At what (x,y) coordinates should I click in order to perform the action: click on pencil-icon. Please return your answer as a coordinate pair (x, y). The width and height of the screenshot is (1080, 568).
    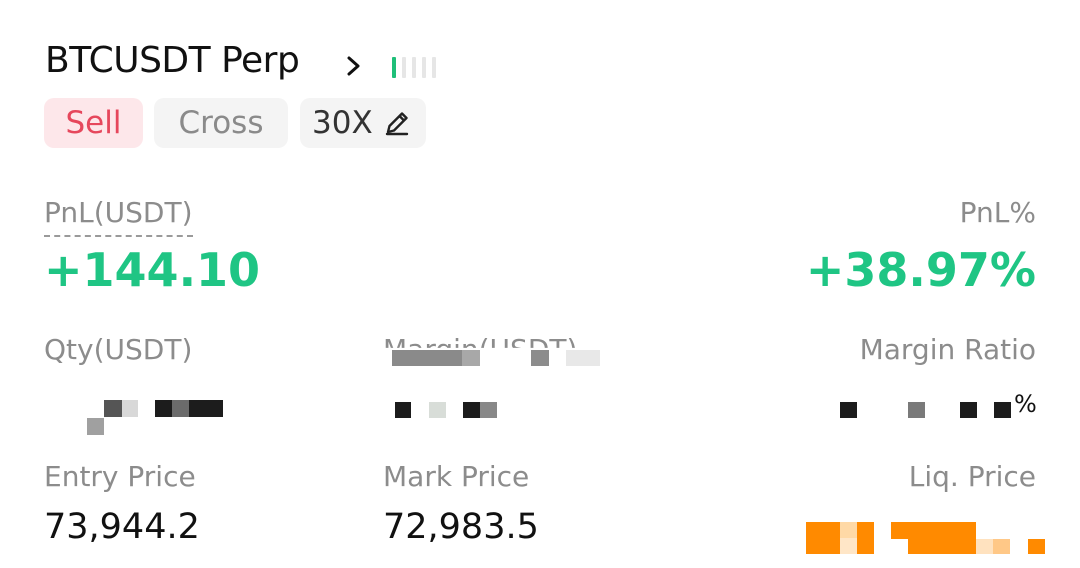
    Looking at the image, I should click on (397, 123).